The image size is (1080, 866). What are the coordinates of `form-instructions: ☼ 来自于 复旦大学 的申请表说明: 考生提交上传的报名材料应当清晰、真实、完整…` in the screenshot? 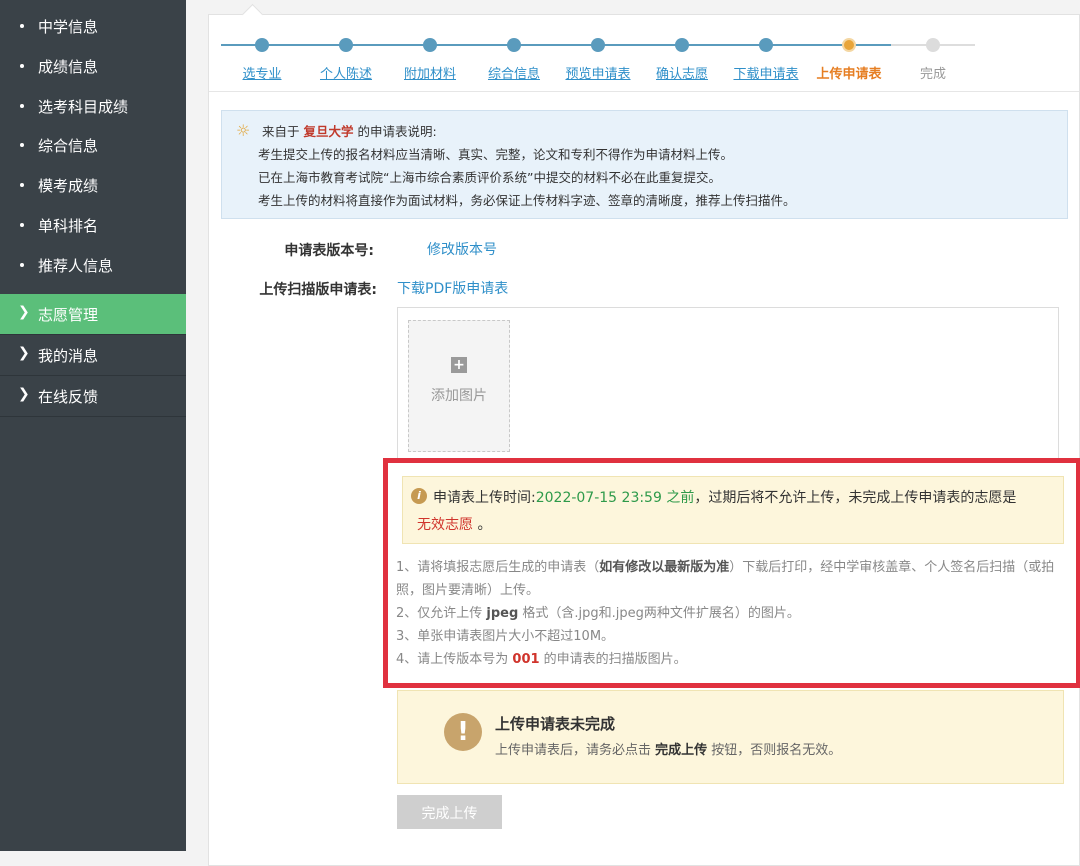 It's located at (644, 164).